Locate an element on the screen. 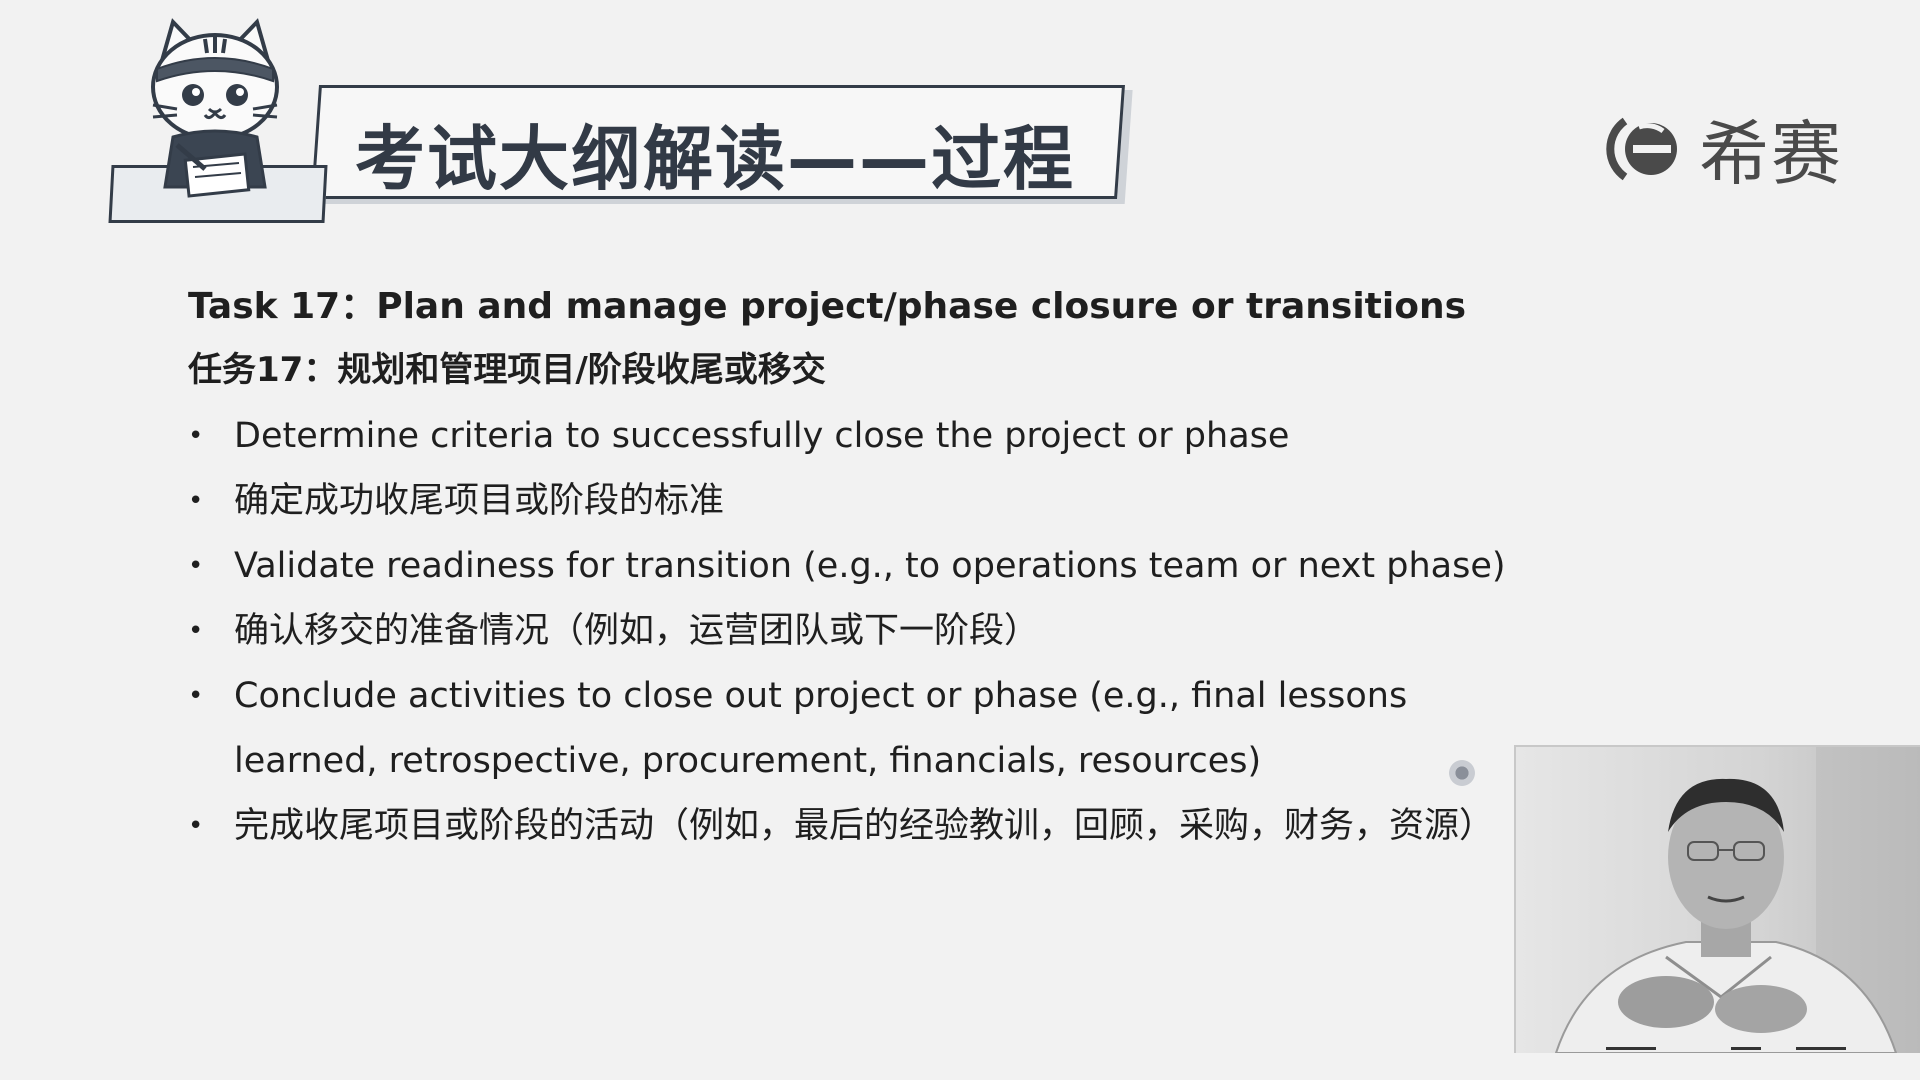 The height and width of the screenshot is (1080, 1920). webcam-overlay is located at coordinates (1717, 899).